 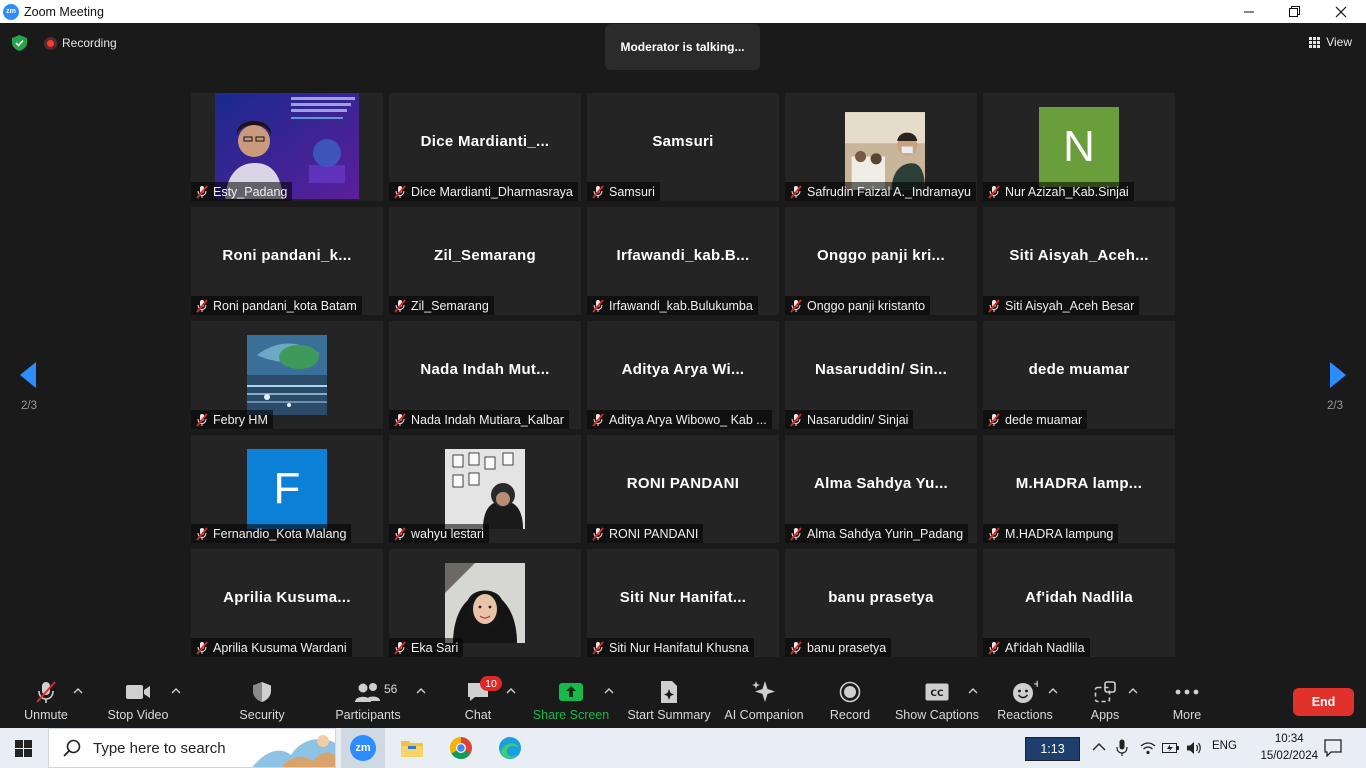 What do you see at coordinates (485, 261) in the screenshot?
I see `participant-tile: Zil_Semarang Zil_Semarang` at bounding box center [485, 261].